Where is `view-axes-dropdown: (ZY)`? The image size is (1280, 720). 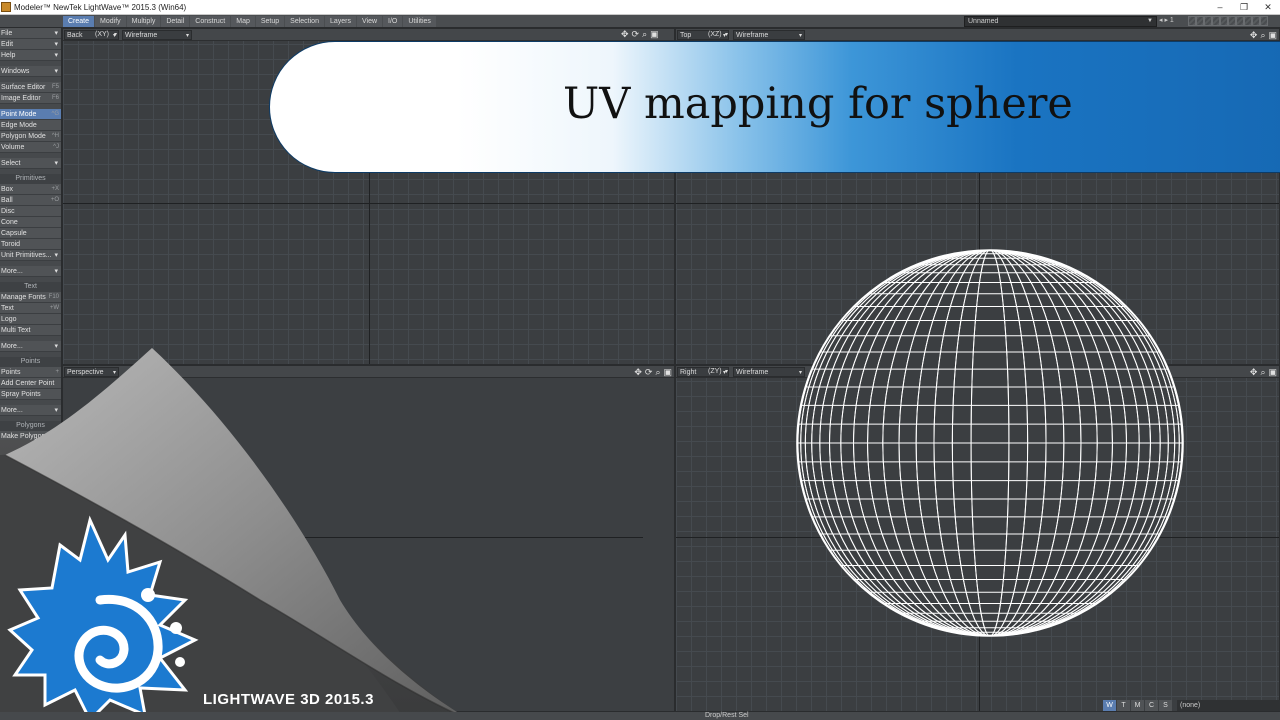
view-axes-dropdown: (ZY) is located at coordinates (718, 372).